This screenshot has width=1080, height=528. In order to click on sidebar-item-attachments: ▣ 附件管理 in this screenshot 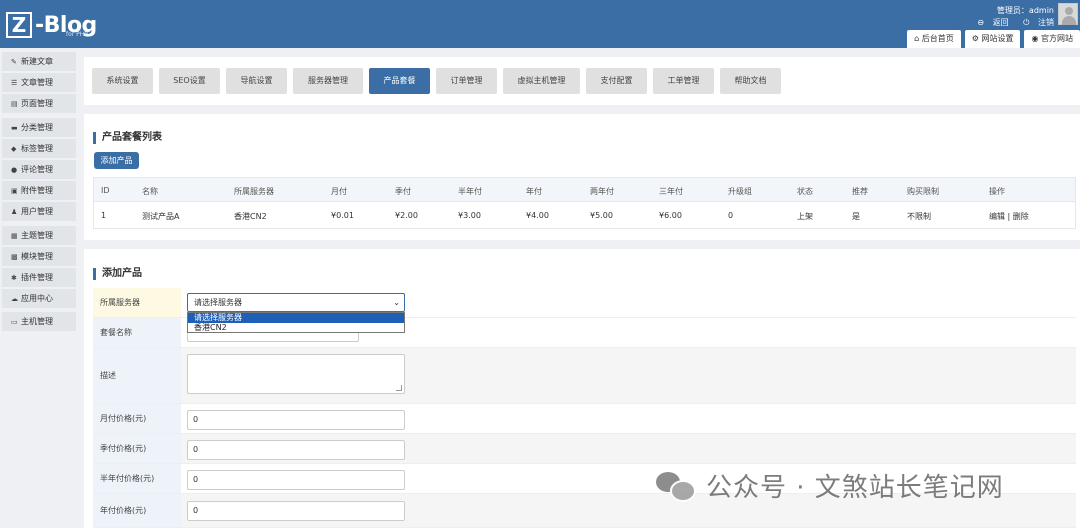, I will do `click(39, 190)`.